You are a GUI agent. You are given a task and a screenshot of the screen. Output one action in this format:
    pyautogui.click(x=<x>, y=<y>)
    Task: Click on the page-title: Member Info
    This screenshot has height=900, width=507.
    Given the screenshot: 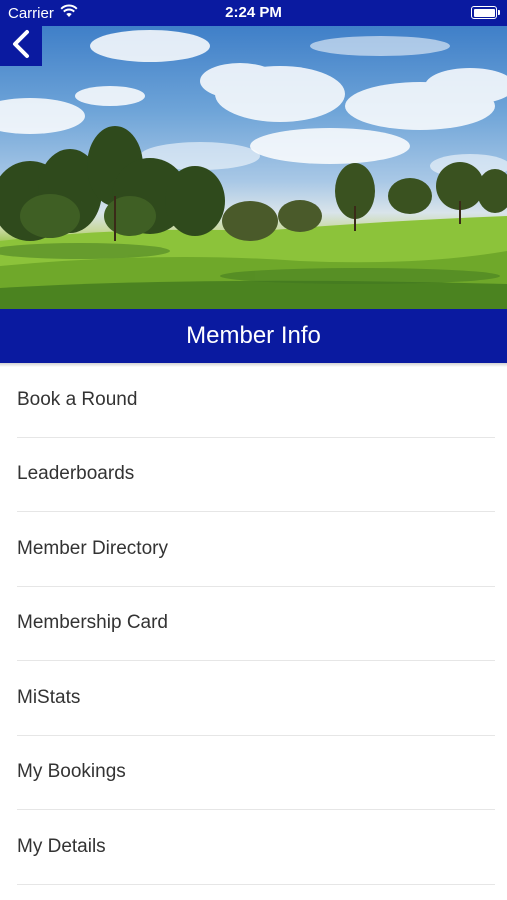 What is the action you would take?
    pyautogui.click(x=253, y=335)
    